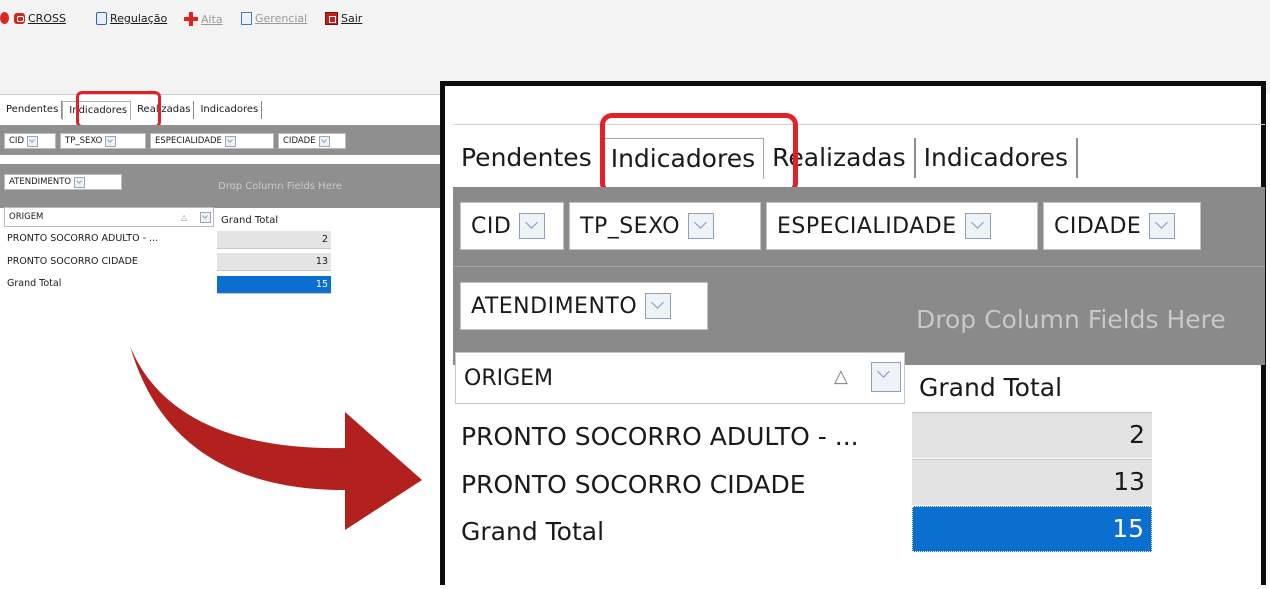 The image size is (1270, 589). Describe the element at coordinates (1032, 482) in the screenshot. I see `value-cell: 13` at that location.